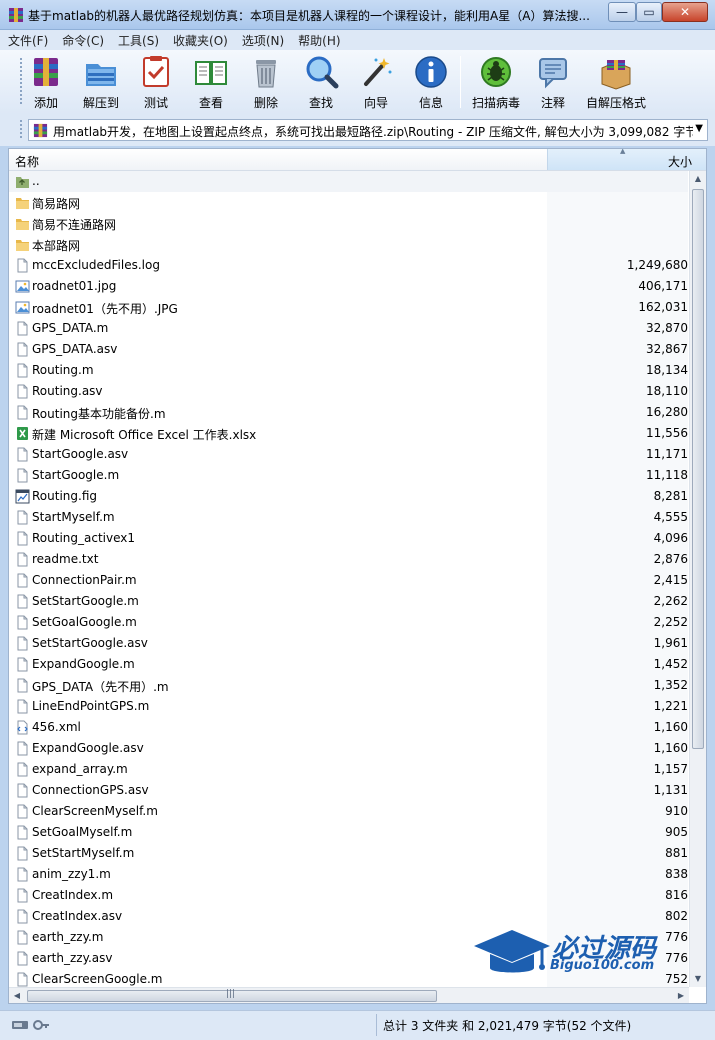  I want to click on file-row: roadnet01.jpg 406,171, so click(348, 286).